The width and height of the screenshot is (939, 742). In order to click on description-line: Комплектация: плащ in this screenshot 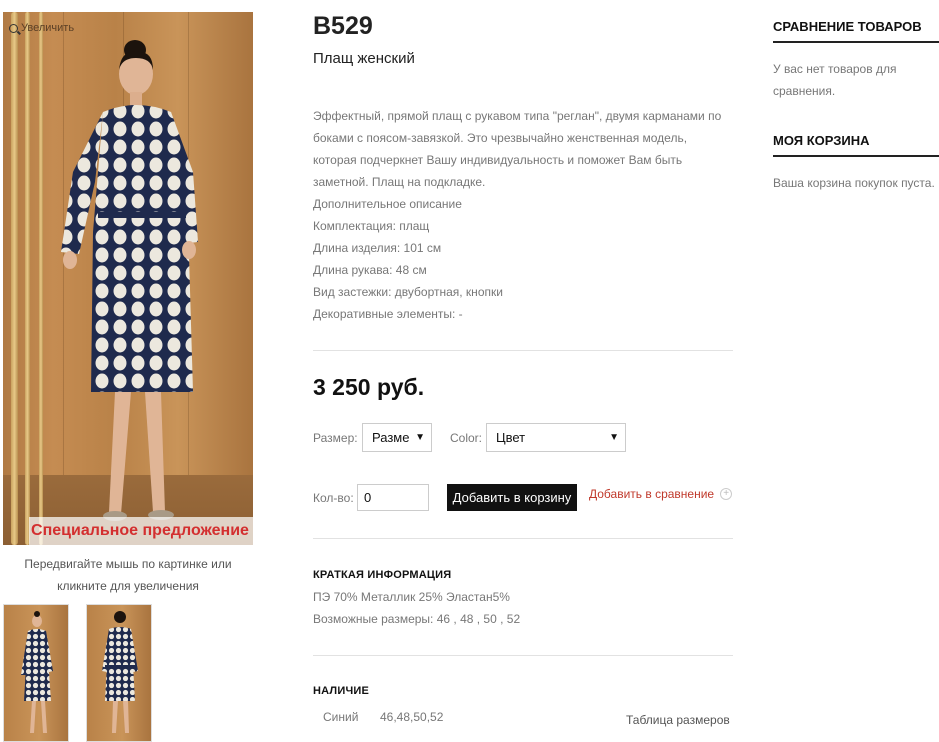, I will do `click(371, 226)`.